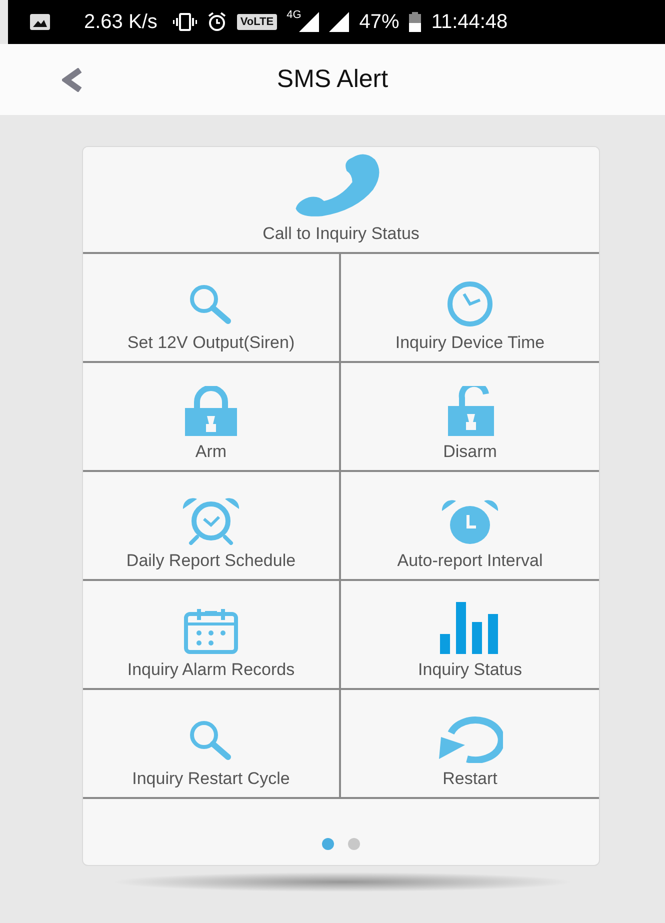 The width and height of the screenshot is (665, 923). Describe the element at coordinates (212, 308) in the screenshot. I see `menu-tile: Set 12V Output(Siren)` at that location.